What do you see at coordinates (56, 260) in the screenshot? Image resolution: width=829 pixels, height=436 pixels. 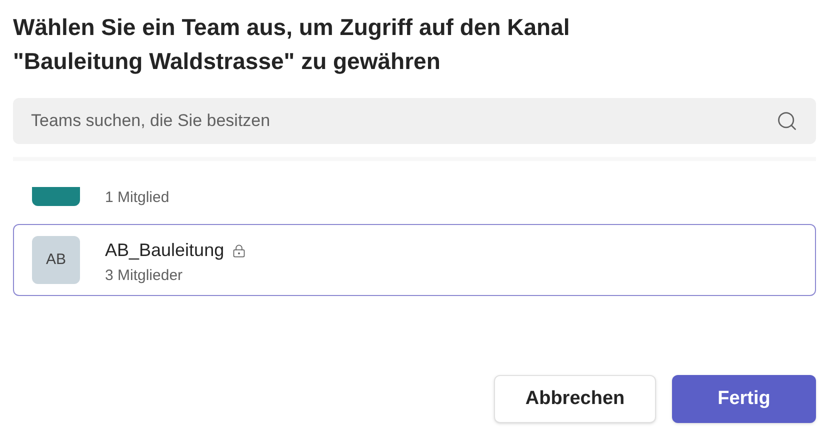 I see `team-avatar: AB` at bounding box center [56, 260].